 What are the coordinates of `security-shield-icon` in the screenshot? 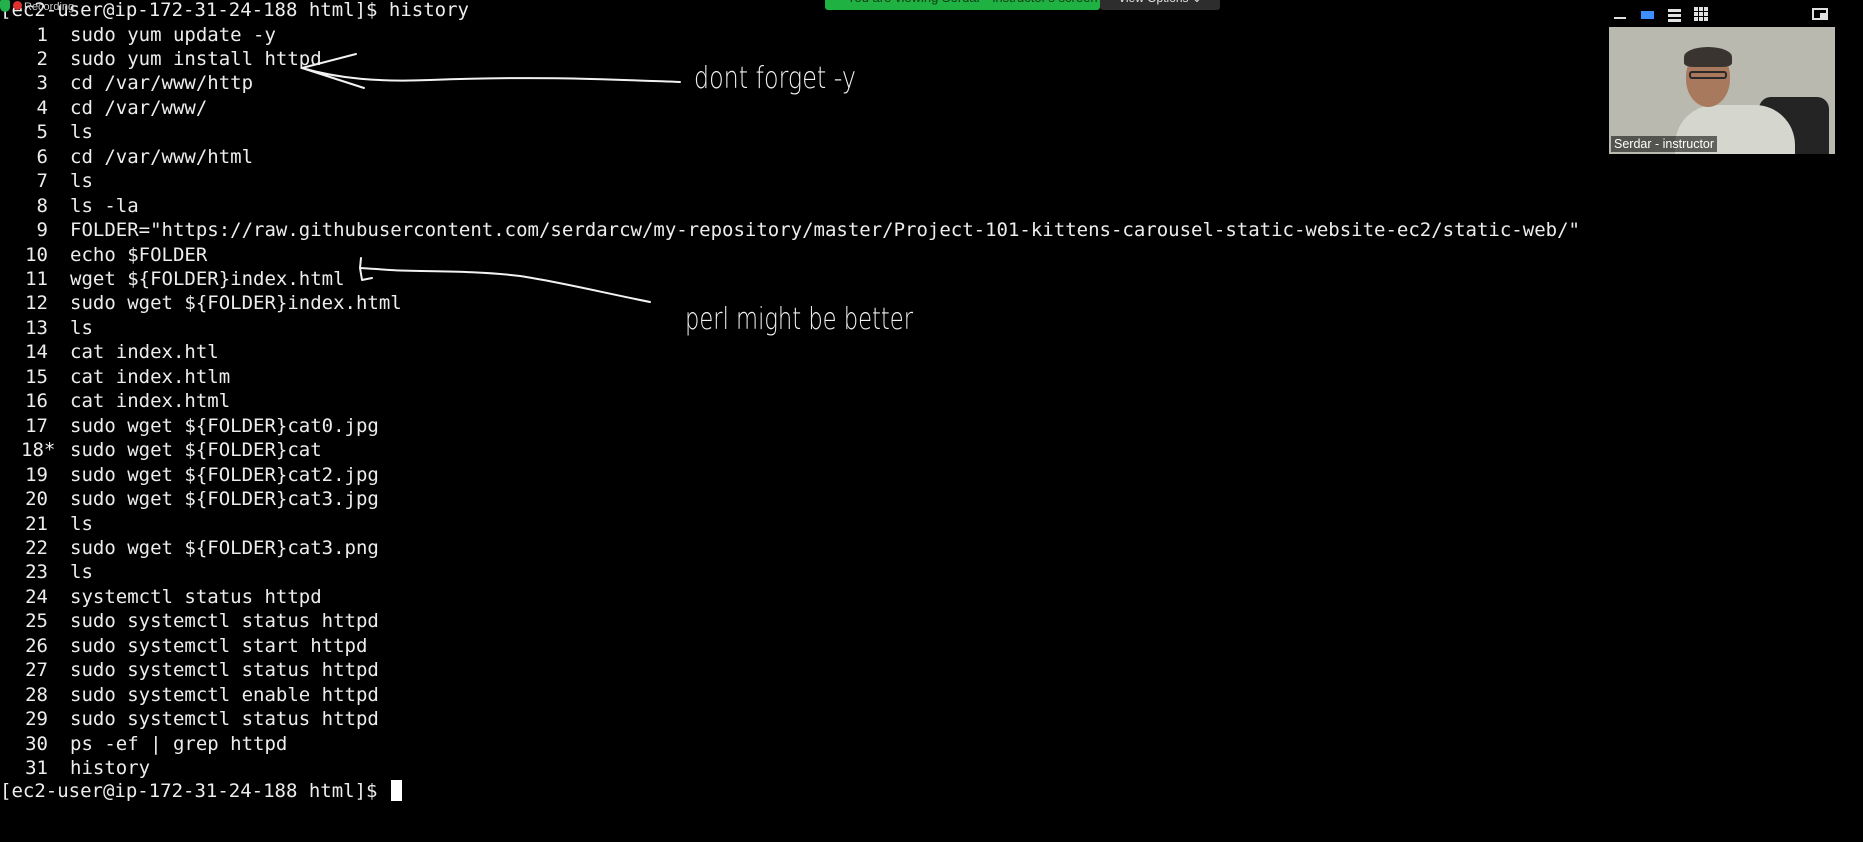 It's located at (5, 6).